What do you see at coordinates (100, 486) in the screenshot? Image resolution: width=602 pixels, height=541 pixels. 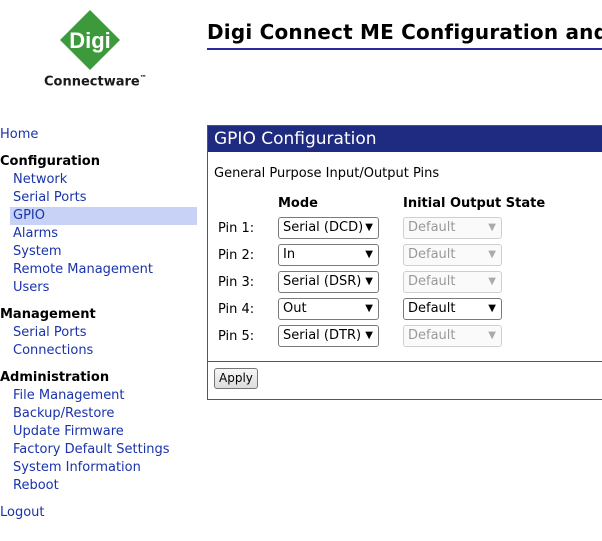 I see `nav-reboot: Reboot` at bounding box center [100, 486].